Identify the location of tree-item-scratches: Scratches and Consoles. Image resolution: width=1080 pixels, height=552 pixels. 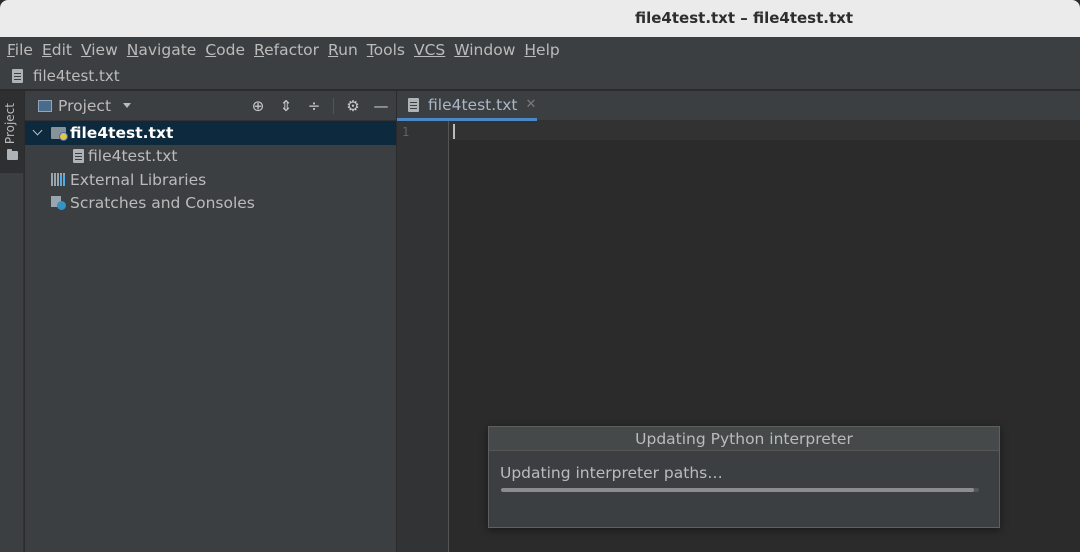
(210, 204).